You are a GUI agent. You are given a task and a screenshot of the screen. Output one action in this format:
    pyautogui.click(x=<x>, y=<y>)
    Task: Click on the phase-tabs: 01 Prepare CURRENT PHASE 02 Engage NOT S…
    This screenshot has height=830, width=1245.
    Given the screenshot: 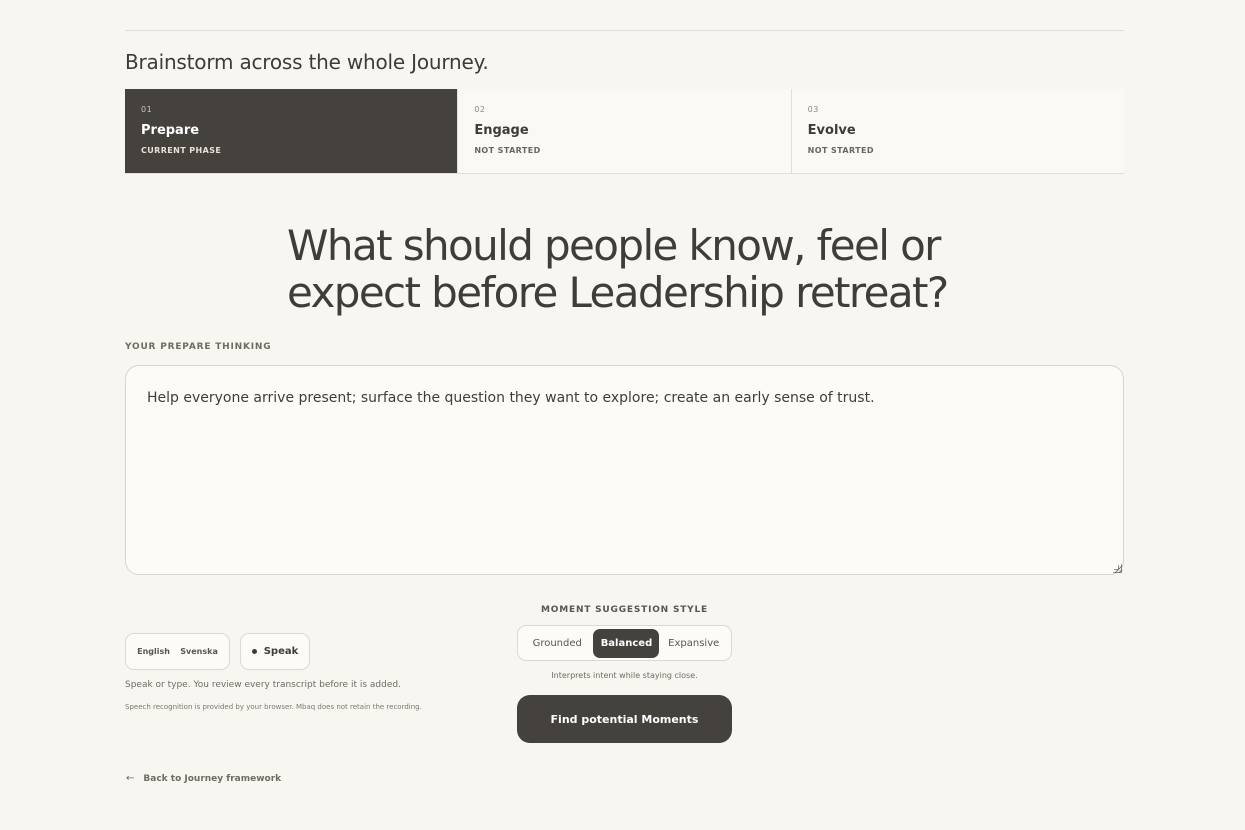 What is the action you would take?
    pyautogui.click(x=624, y=131)
    